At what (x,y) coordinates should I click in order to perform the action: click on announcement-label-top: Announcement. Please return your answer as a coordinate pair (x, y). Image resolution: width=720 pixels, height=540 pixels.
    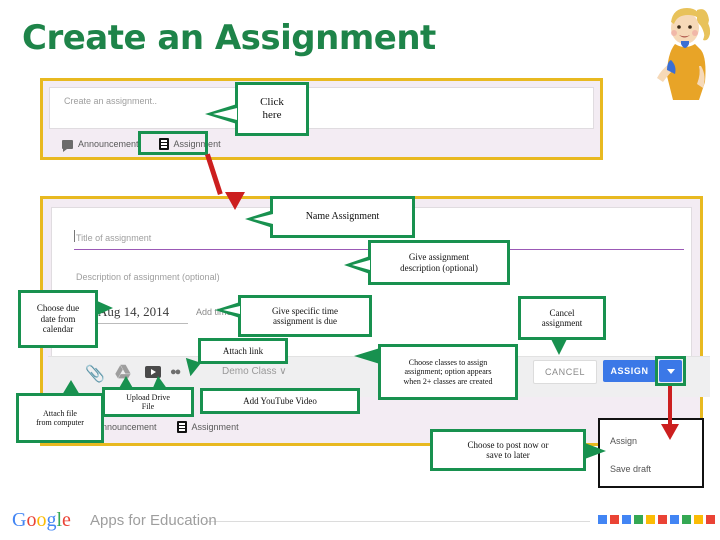
    Looking at the image, I should click on (108, 144).